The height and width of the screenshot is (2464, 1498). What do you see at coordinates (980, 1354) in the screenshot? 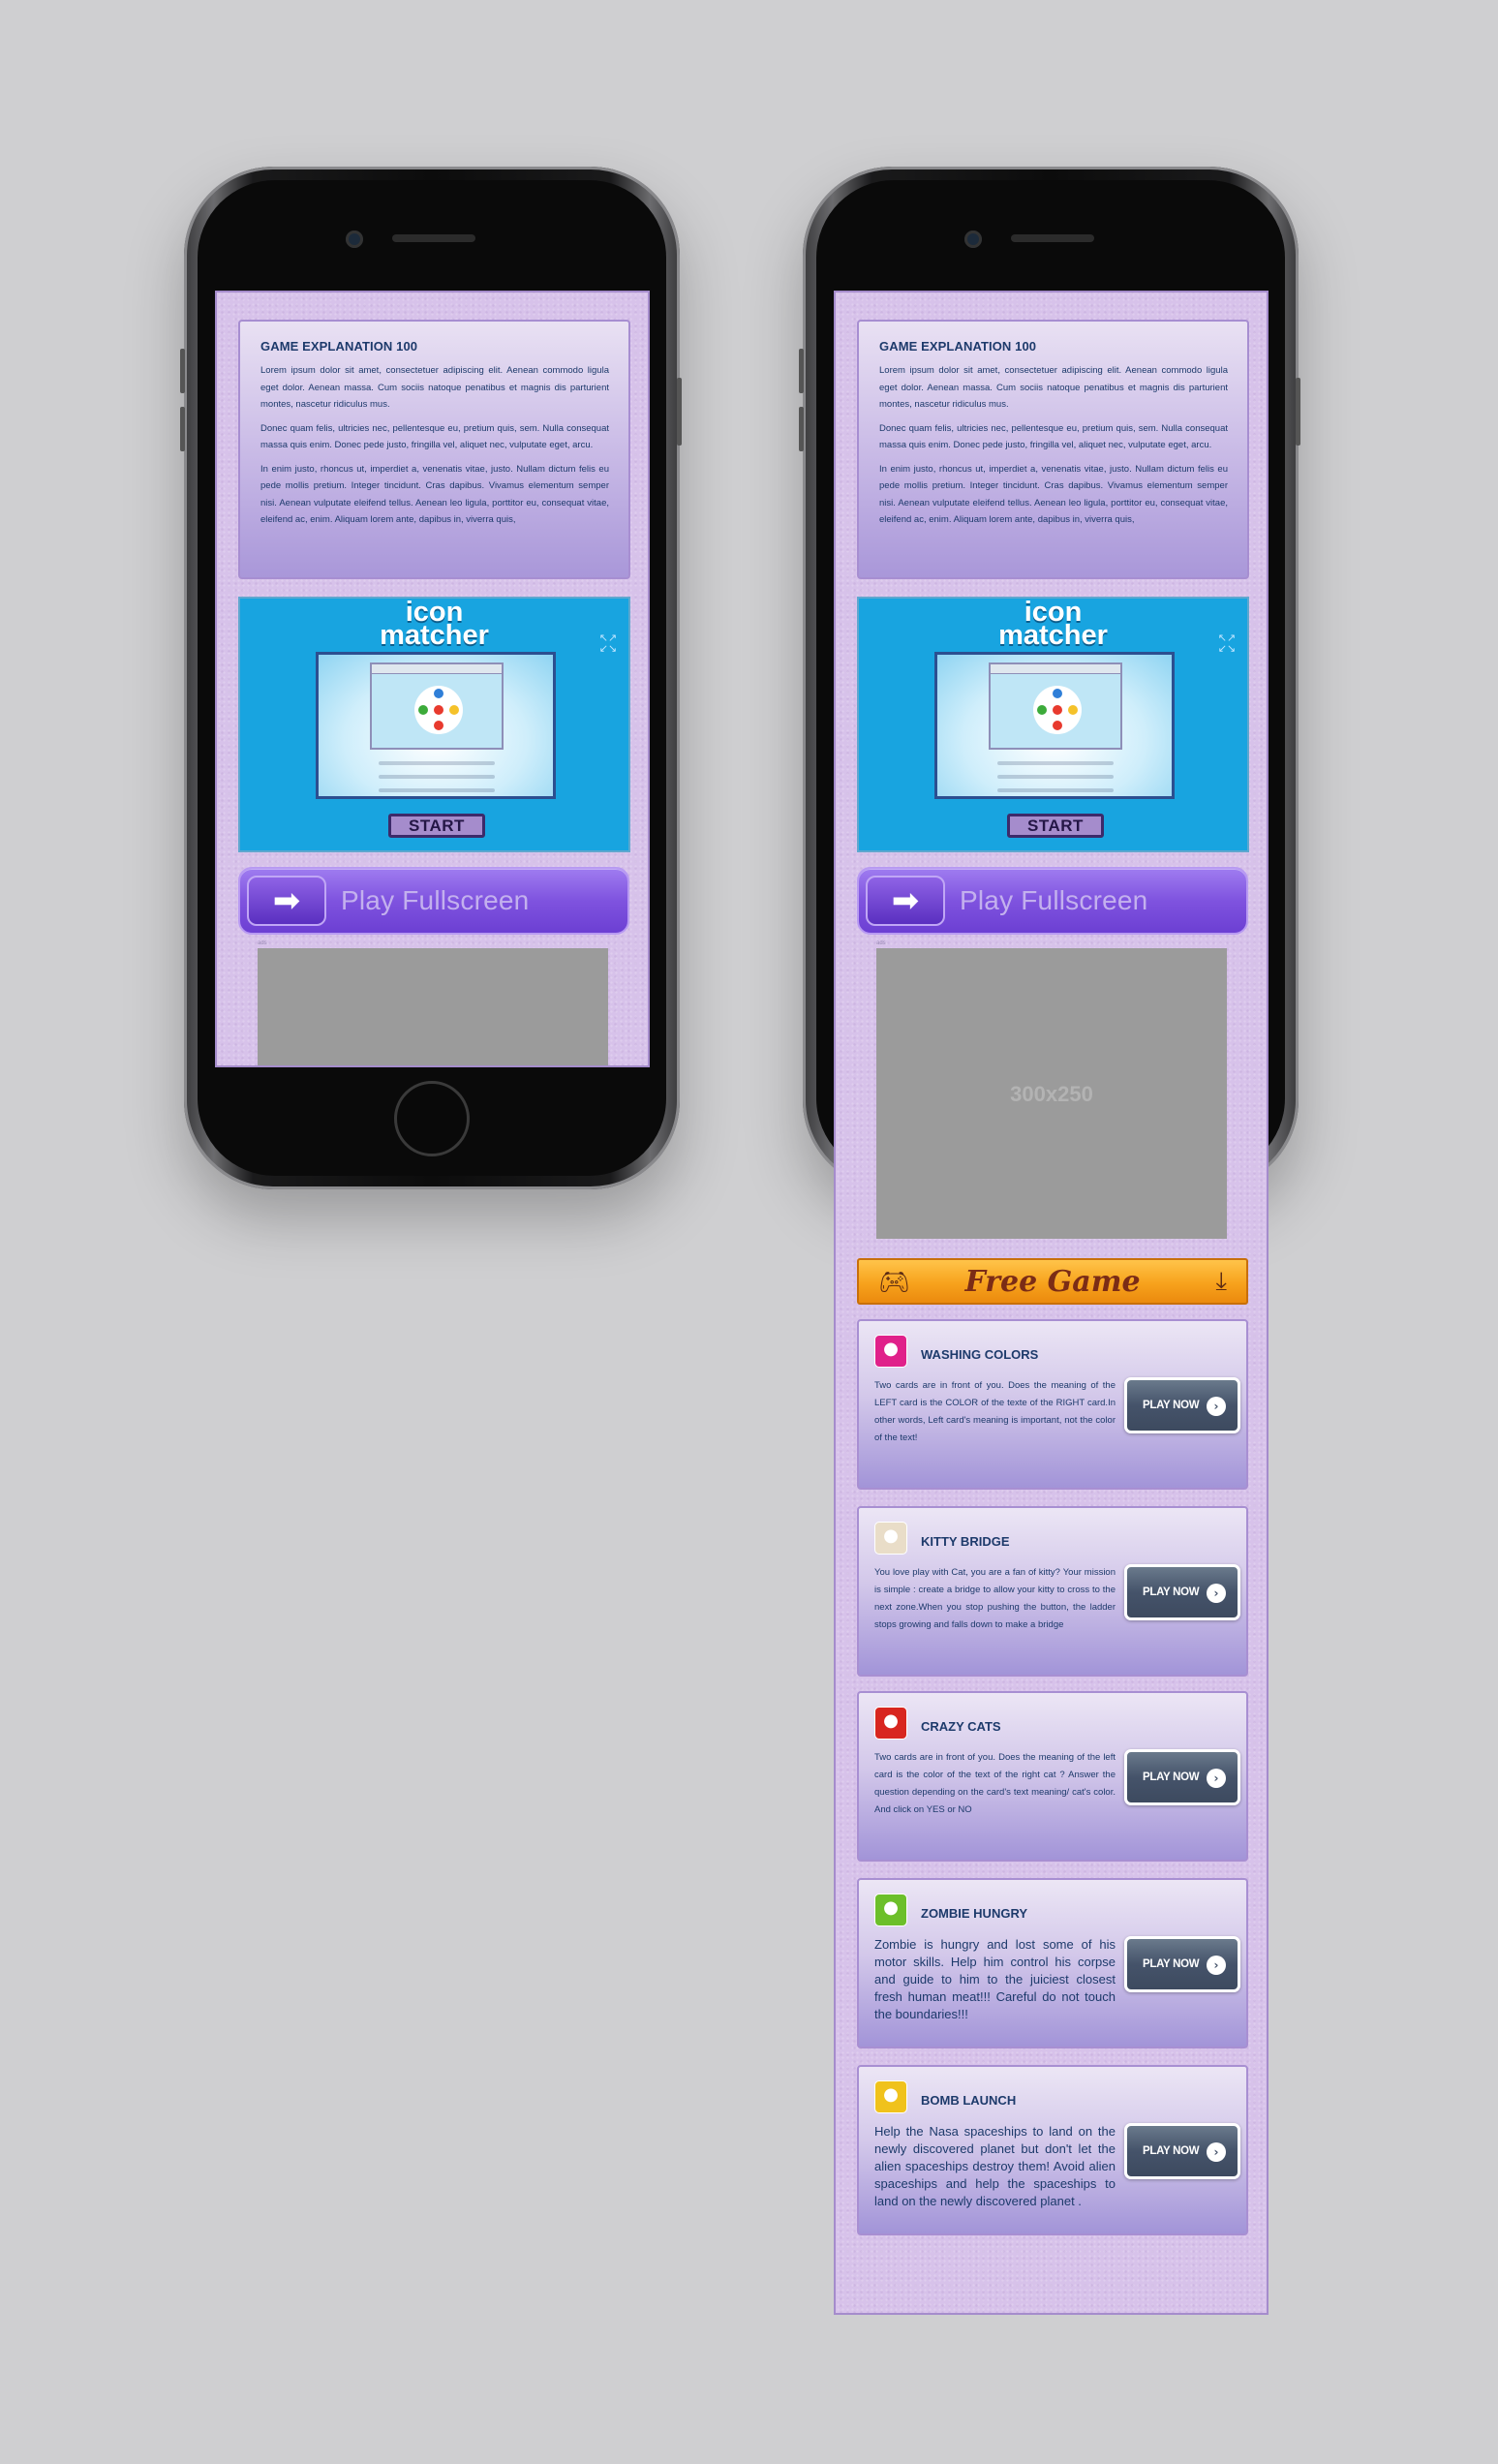
I see `game-title: WASHING COLORS` at bounding box center [980, 1354].